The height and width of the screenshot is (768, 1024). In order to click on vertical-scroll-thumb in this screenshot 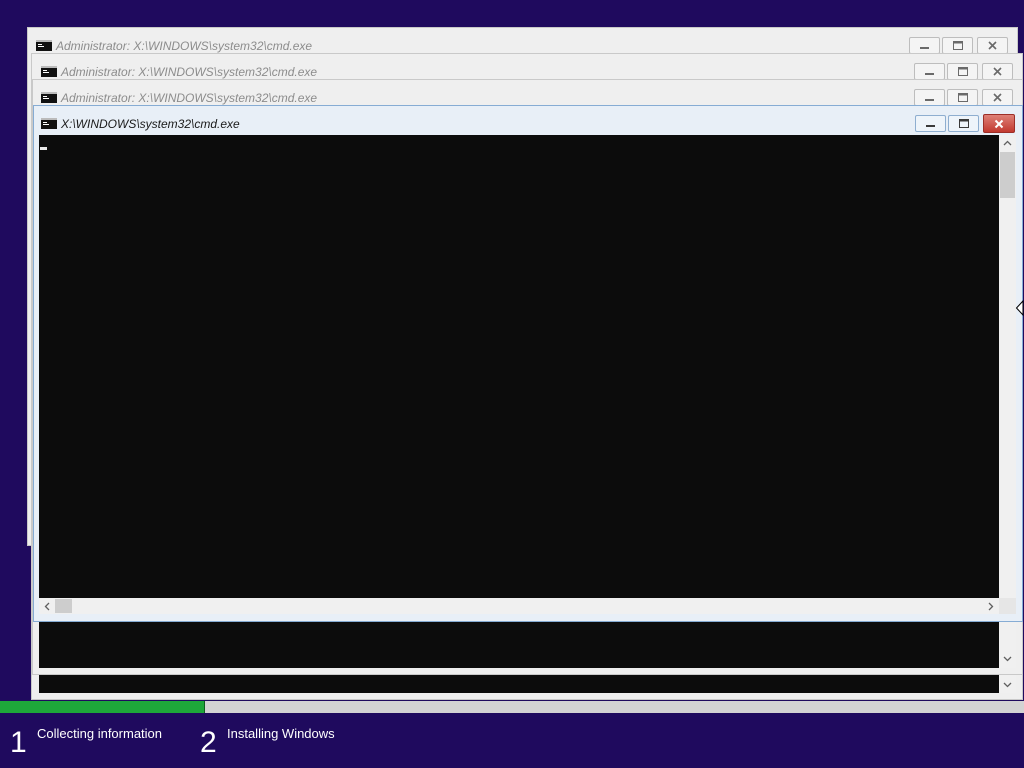, I will do `click(1007, 175)`.